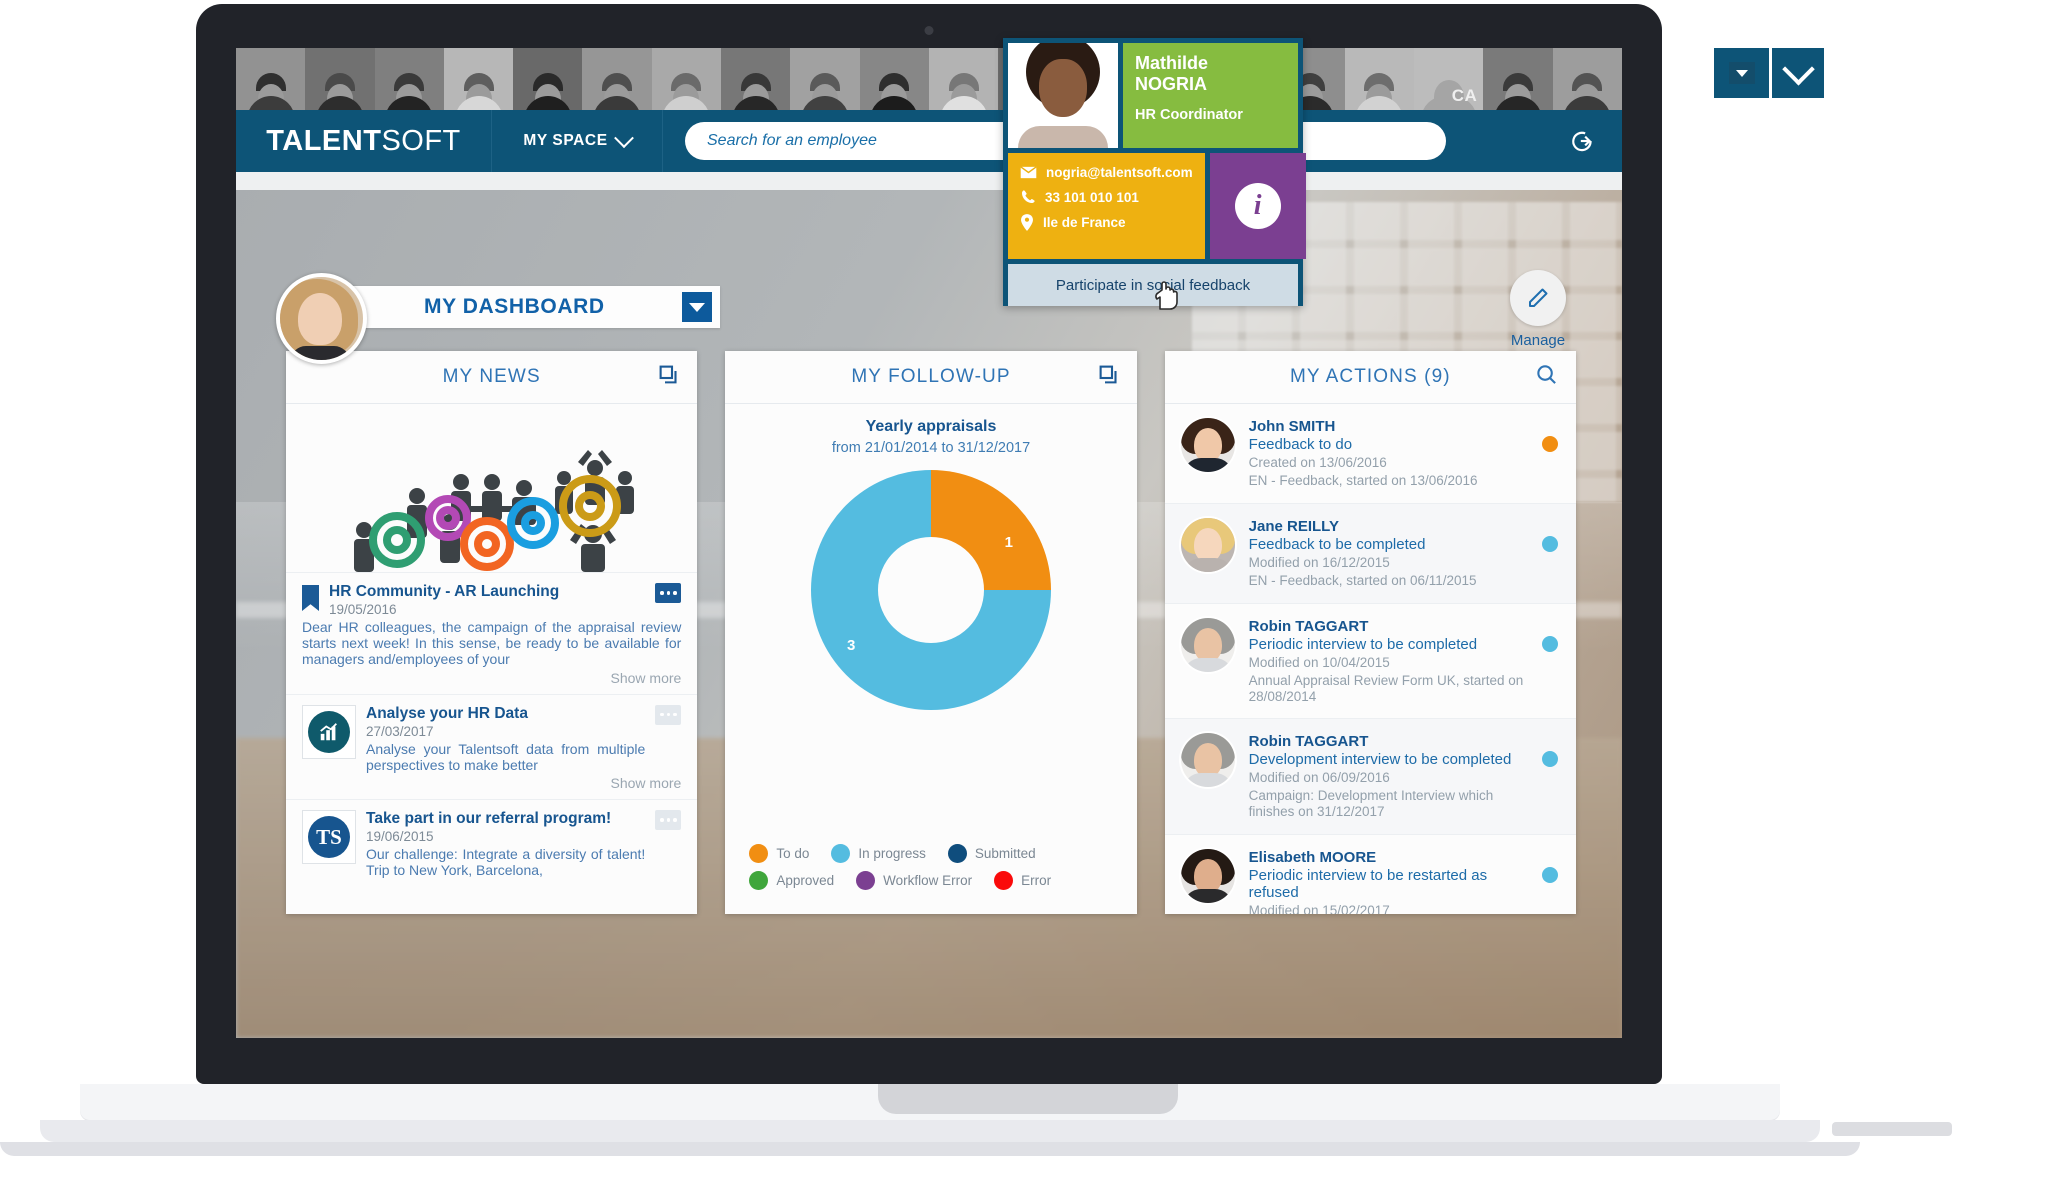 The image size is (2055, 1184). I want to click on followup-panel-header: MY FOLLOW-UP, so click(931, 377).